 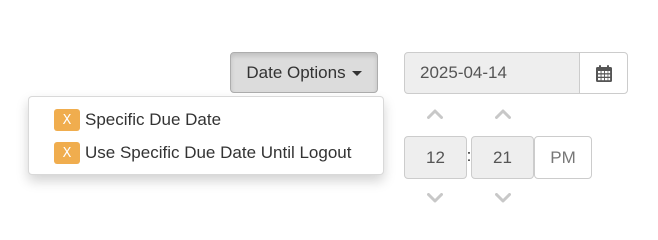 I want to click on menu-item-specific-due-date: X Specific Due Date, so click(x=137, y=120).